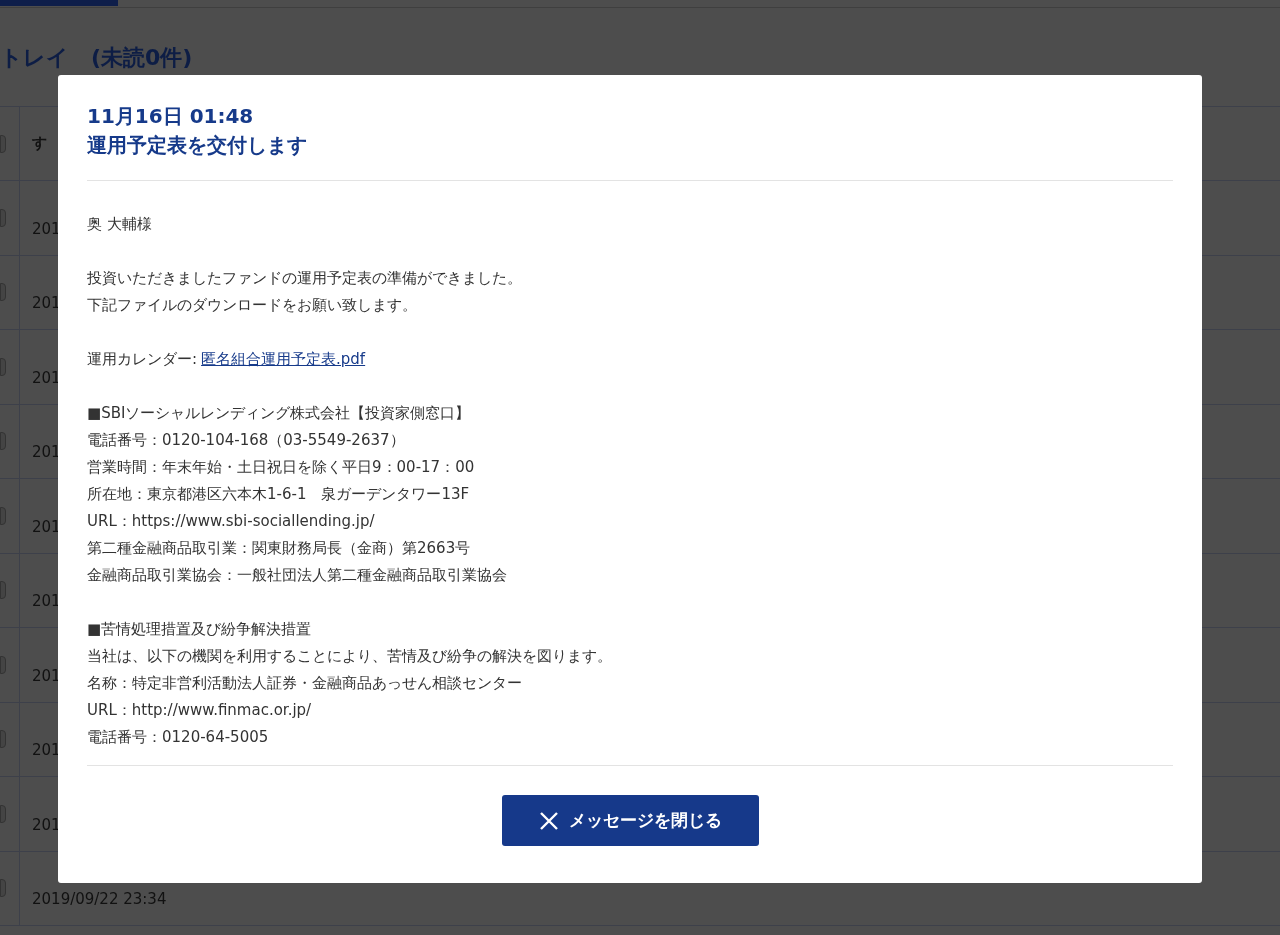 The image size is (1280, 935). Describe the element at coordinates (279, 414) in the screenshot. I see `message-text: ■SBIソーシャルレンディング株式会社【投資家側窓口】` at that location.